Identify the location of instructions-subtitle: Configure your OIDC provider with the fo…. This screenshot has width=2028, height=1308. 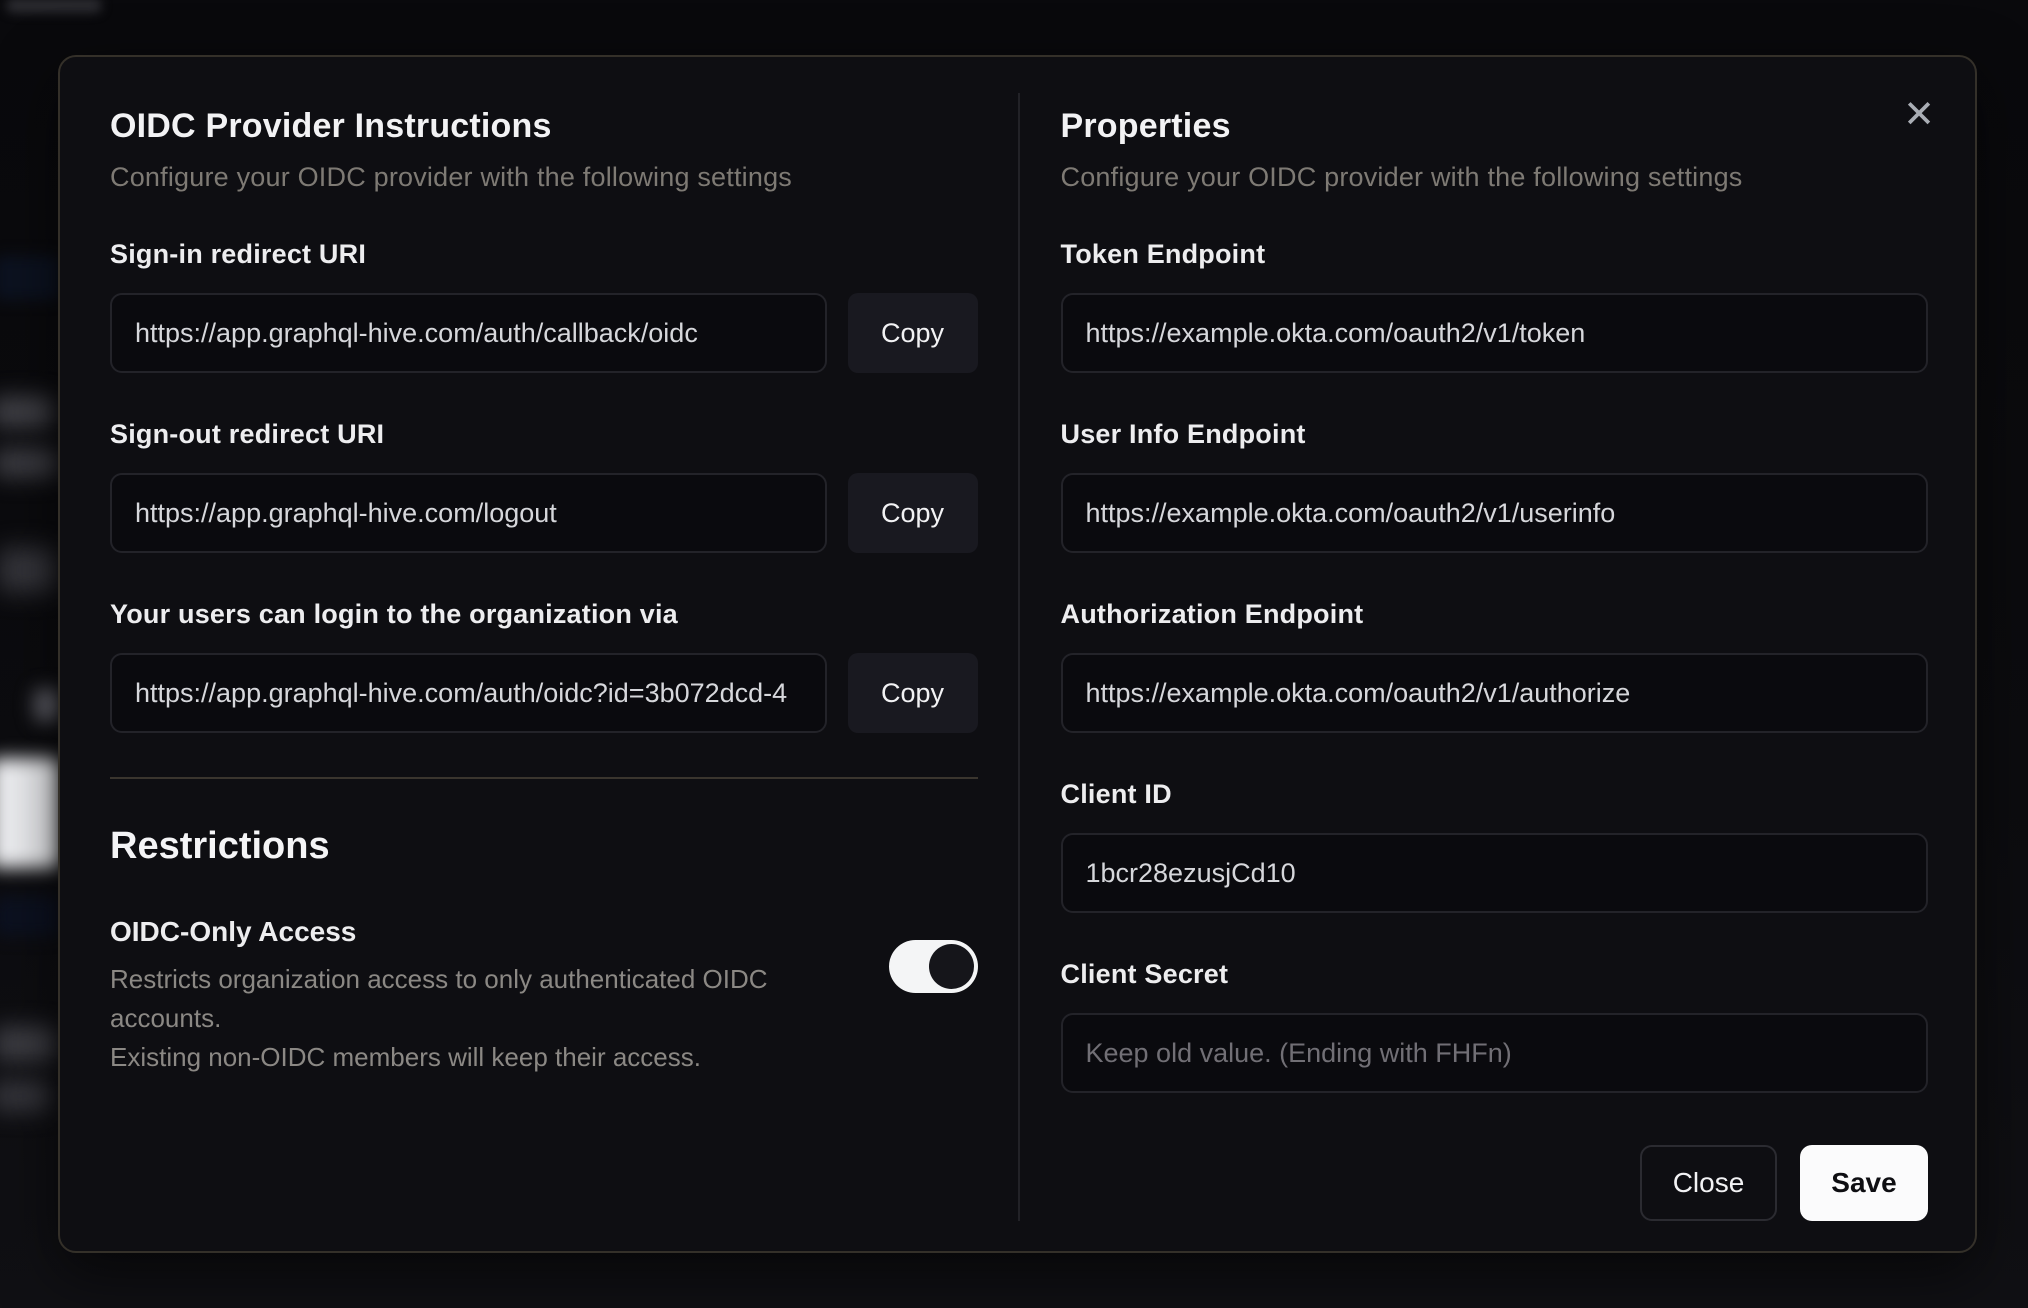
(451, 177).